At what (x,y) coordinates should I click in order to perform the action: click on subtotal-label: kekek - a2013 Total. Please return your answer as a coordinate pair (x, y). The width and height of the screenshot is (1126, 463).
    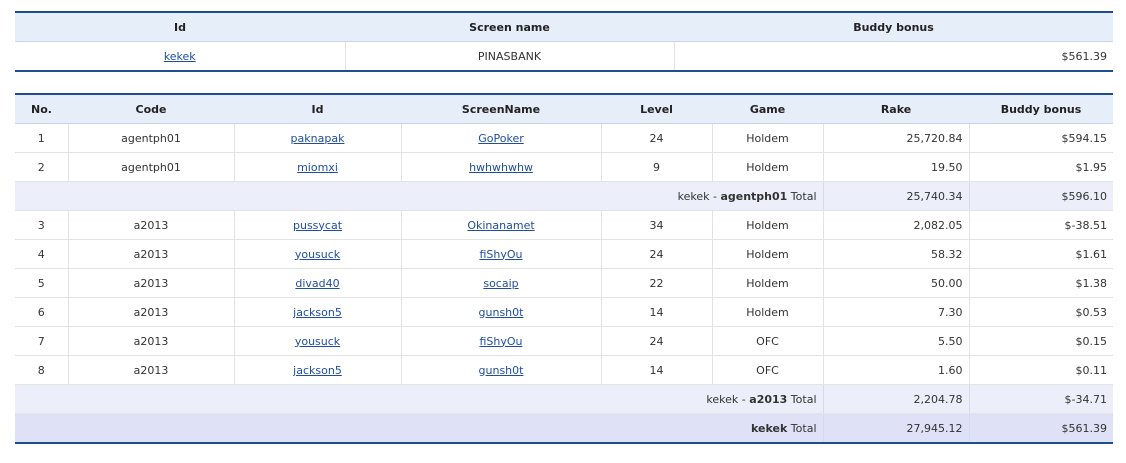
    Looking at the image, I should click on (419, 399).